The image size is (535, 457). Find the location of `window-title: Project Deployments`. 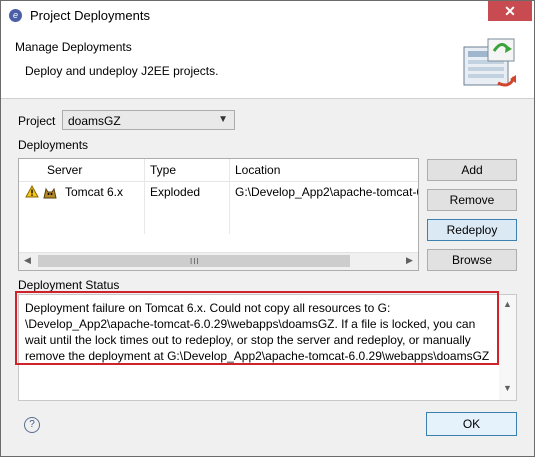

window-title: Project Deployments is located at coordinates (90, 15).